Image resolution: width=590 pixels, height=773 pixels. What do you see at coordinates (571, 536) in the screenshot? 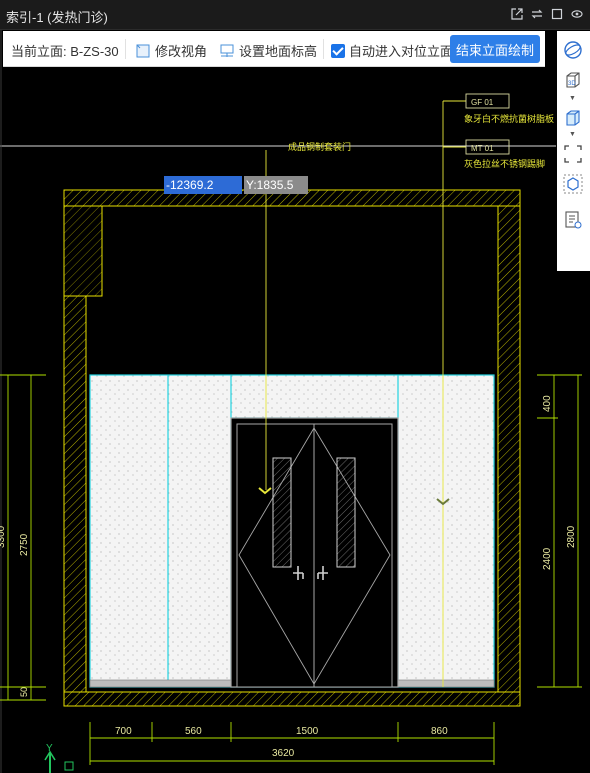
I see `dim-right-total: 2800` at bounding box center [571, 536].